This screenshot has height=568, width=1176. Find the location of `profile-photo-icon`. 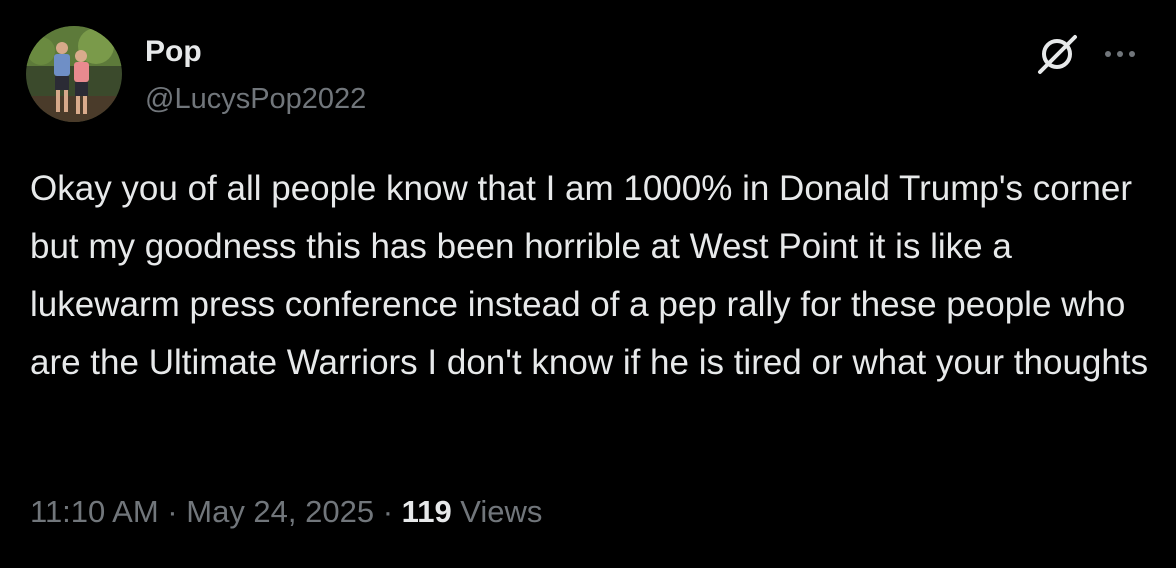

profile-photo-icon is located at coordinates (74, 74).